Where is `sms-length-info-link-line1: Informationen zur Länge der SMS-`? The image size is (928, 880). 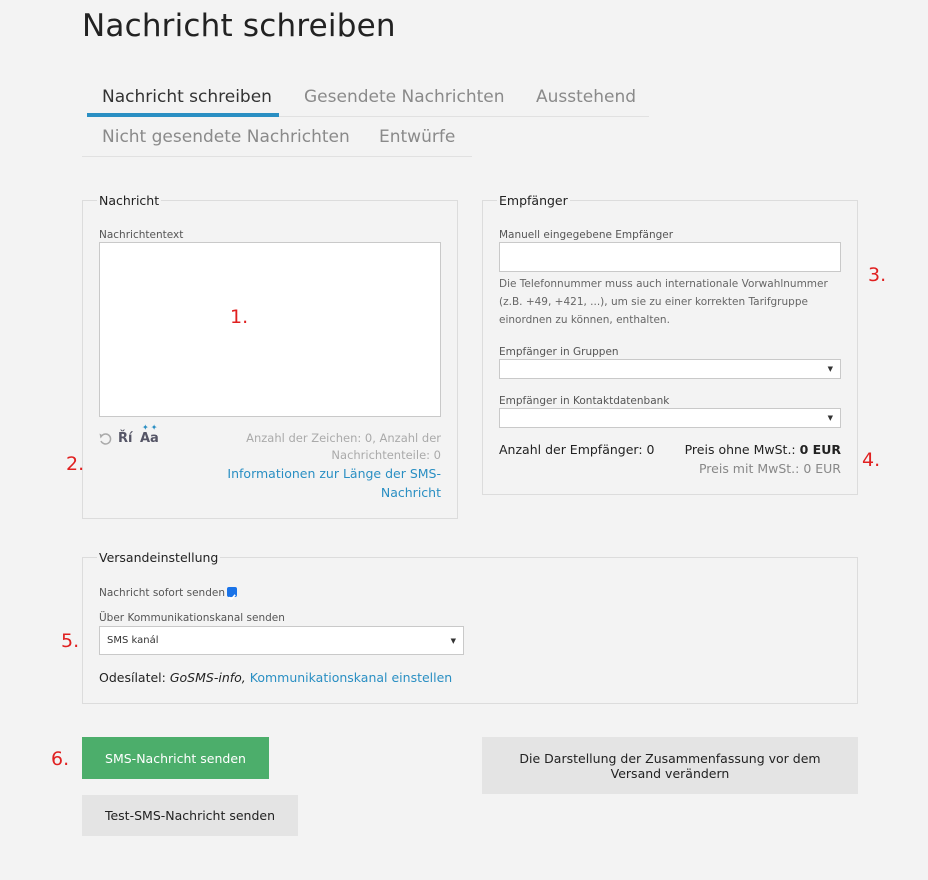
sms-length-info-link-line1: Informationen zur Länge der SMS- is located at coordinates (334, 473).